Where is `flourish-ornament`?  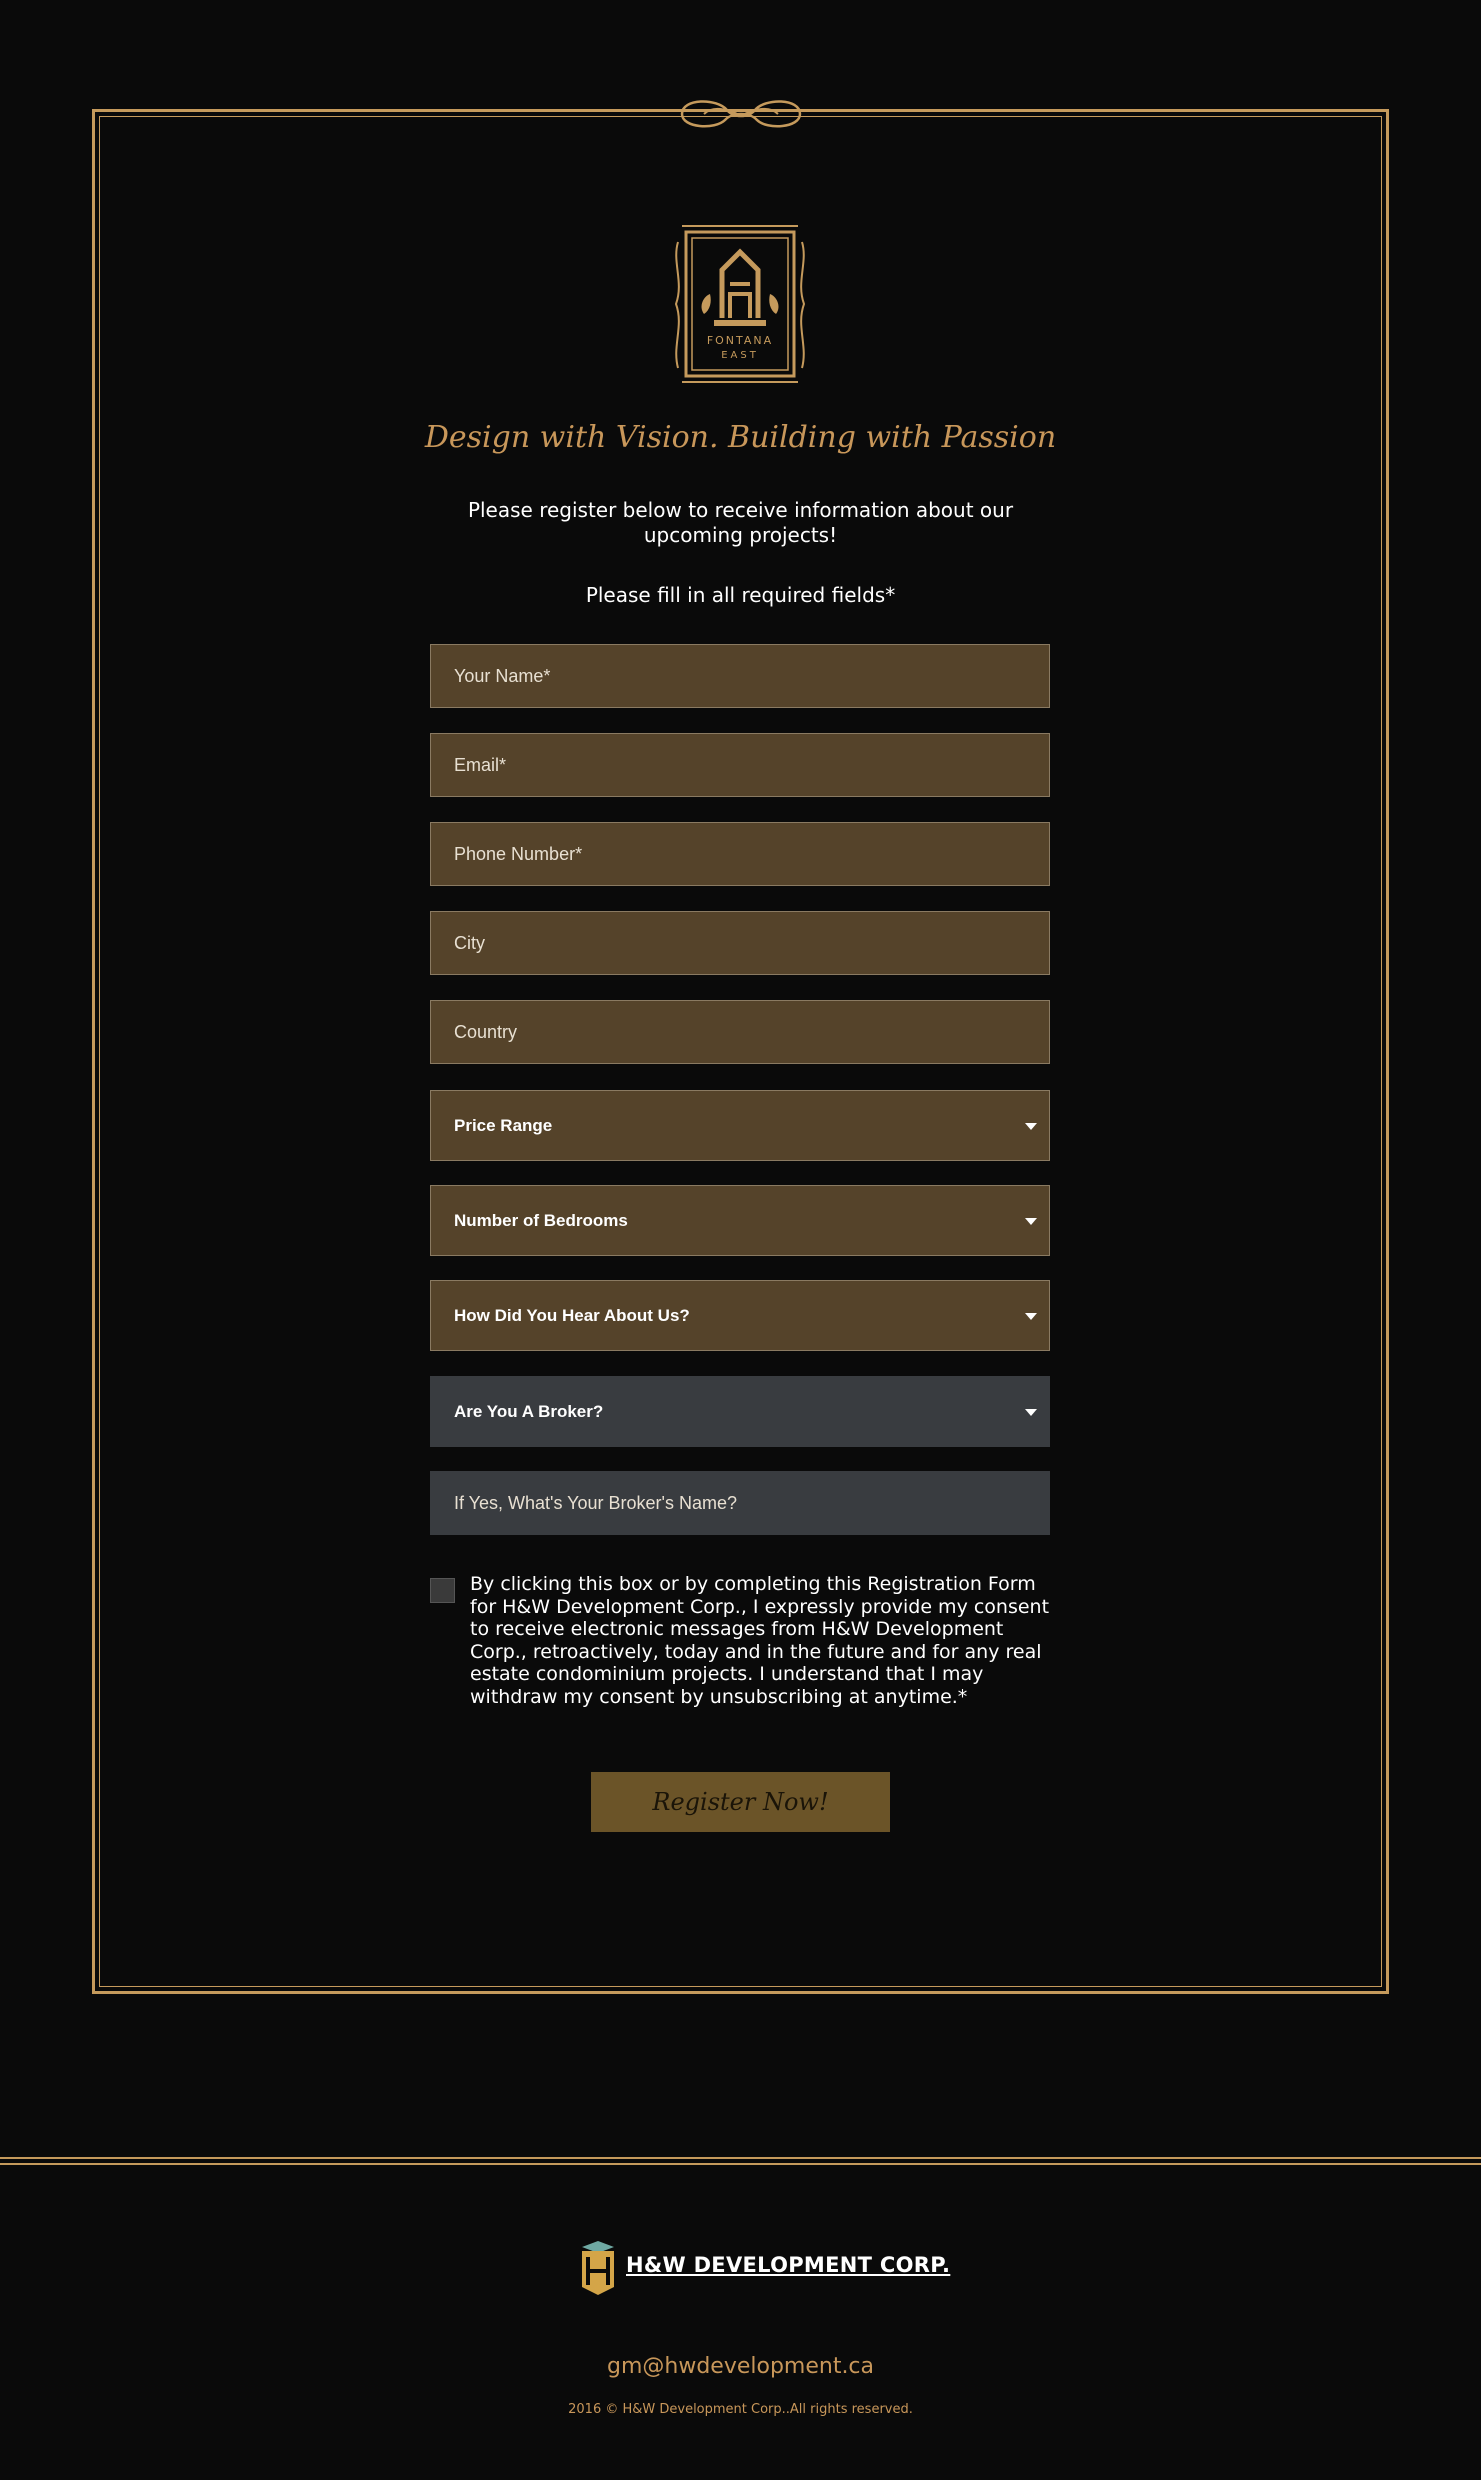 flourish-ornament is located at coordinates (741, 114).